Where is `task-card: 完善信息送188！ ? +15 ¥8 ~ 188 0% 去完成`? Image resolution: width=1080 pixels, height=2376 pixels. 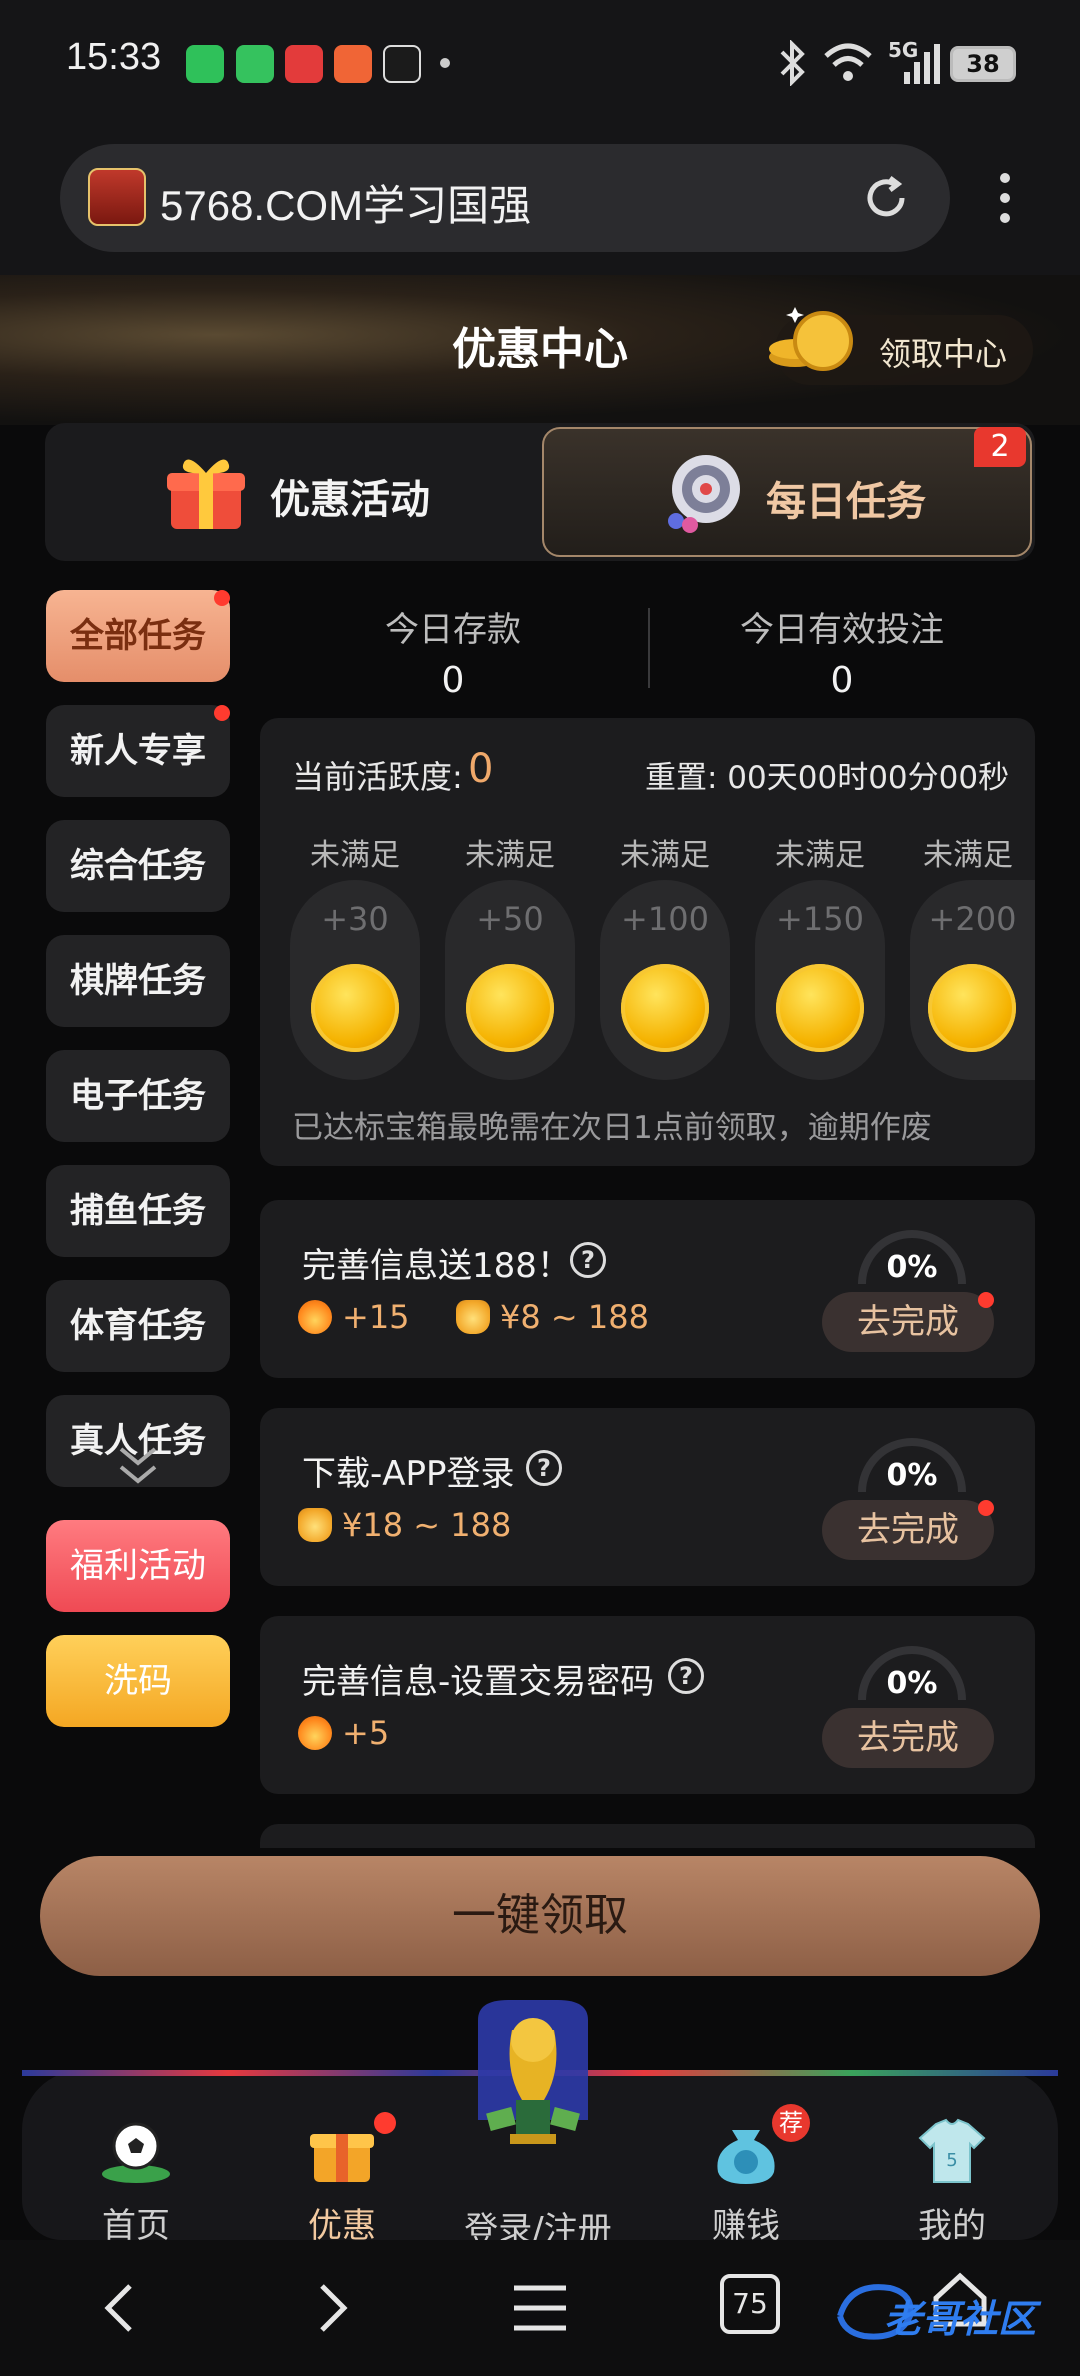
task-card: 完善信息送188！ ? +15 ¥8 ~ 188 0% 去完成 is located at coordinates (647, 1289).